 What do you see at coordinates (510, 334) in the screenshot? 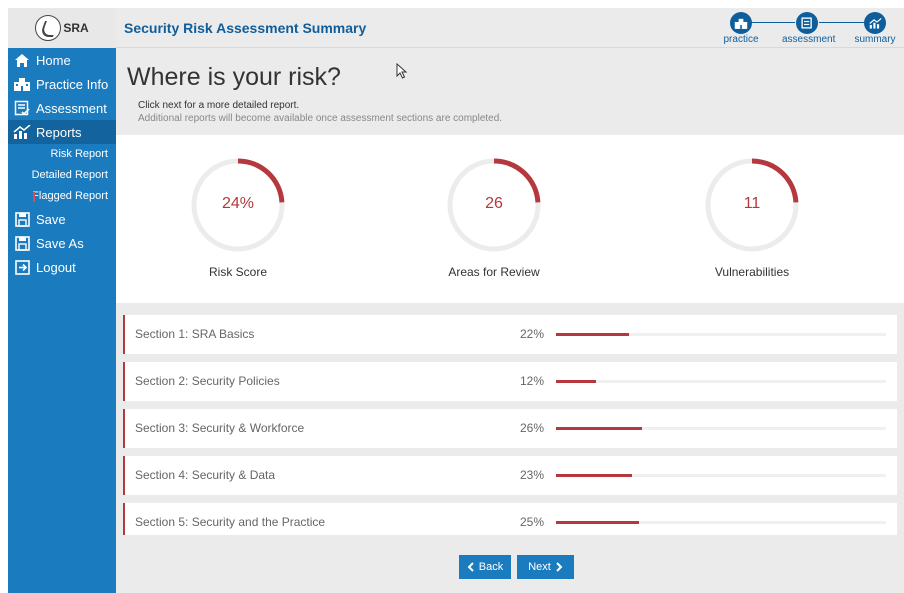
I see `section-row: Section 1: SRA Basics 22%` at bounding box center [510, 334].